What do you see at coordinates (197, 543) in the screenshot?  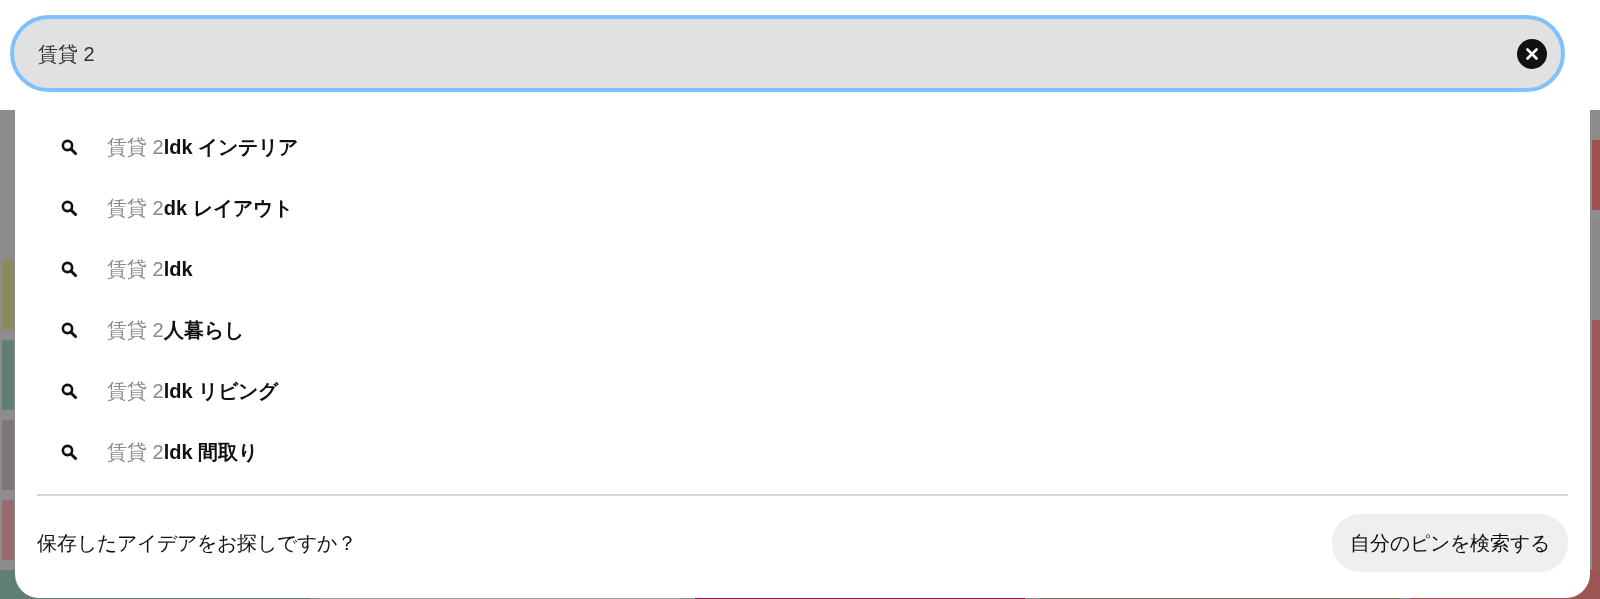 I see `saved-ideas-prompt: 保存したアイデアをお探しですか？` at bounding box center [197, 543].